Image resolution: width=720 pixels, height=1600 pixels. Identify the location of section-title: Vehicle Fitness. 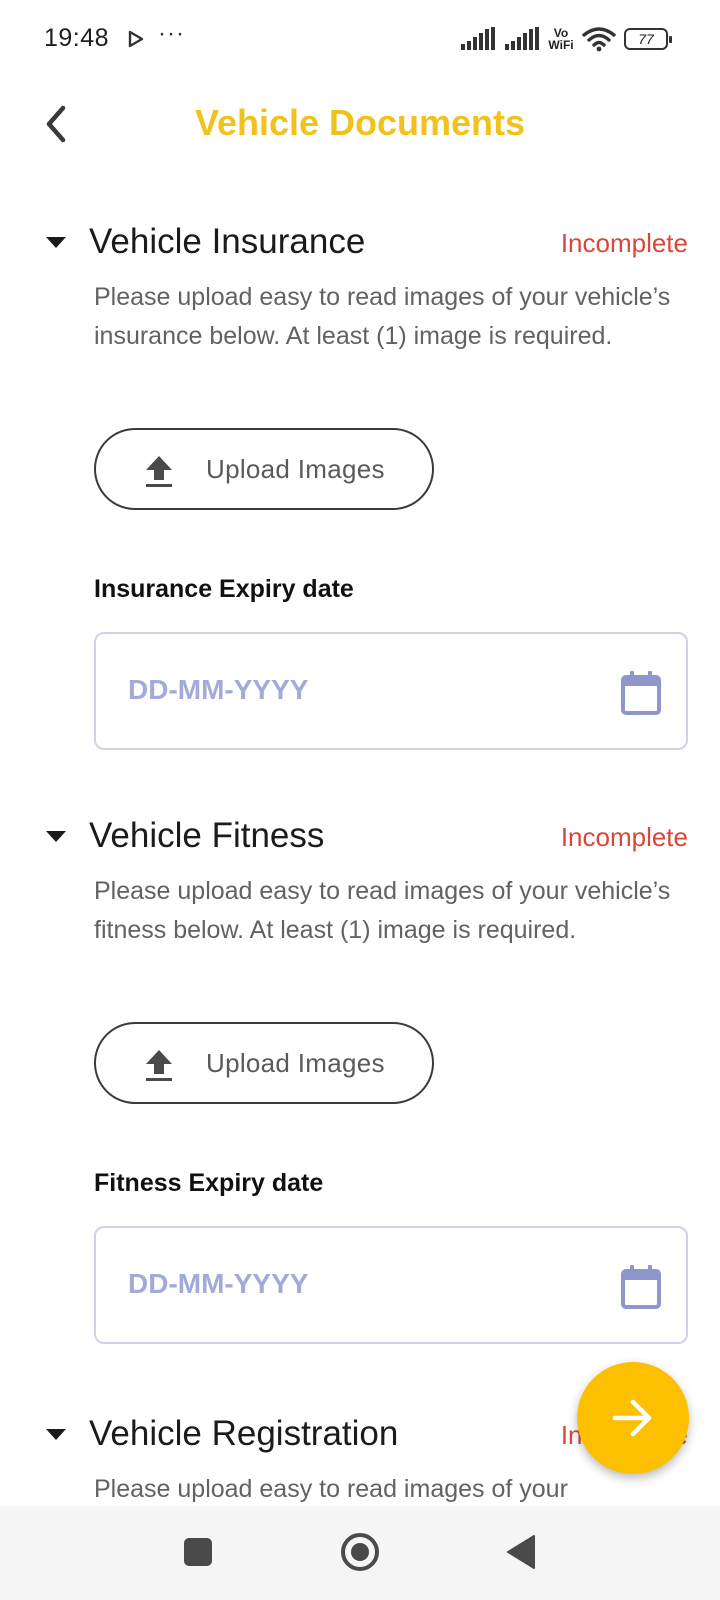
(207, 835).